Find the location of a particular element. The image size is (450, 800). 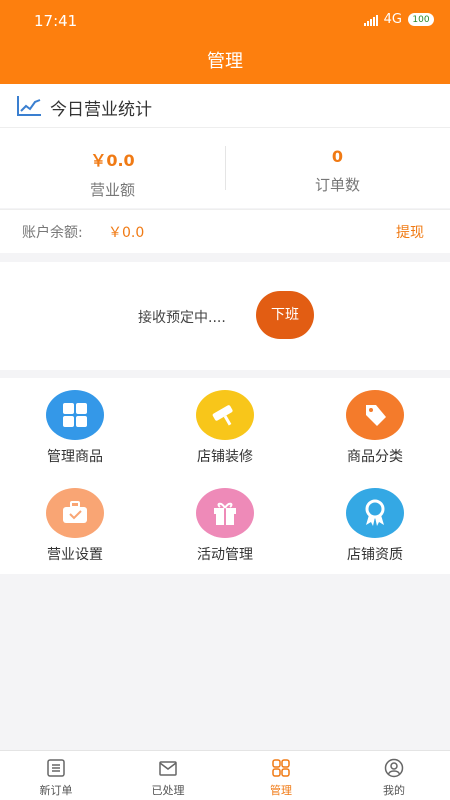

paint-roller-icon is located at coordinates (225, 415).